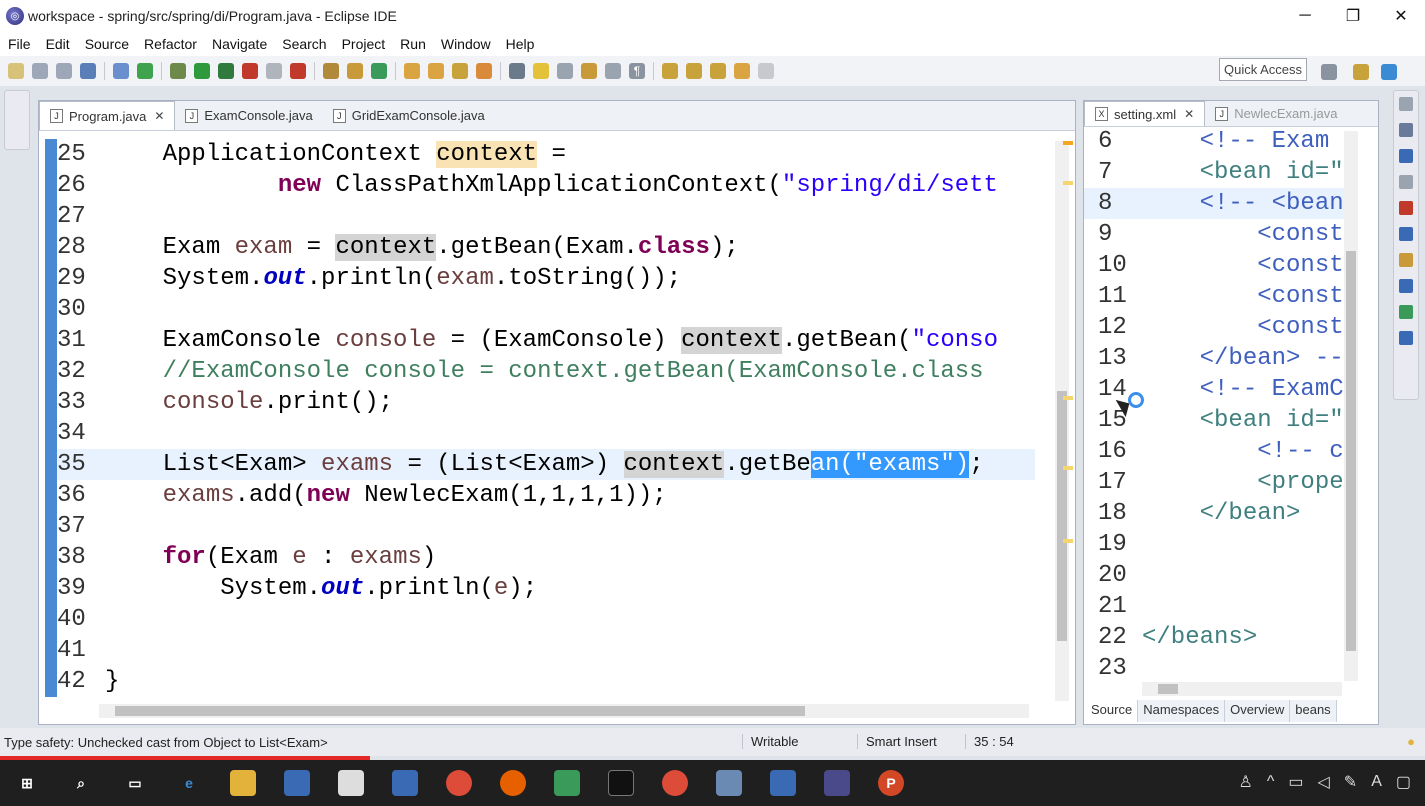 The width and height of the screenshot is (1425, 806). I want to click on tab-gridexamconsole-java: J GridExamConsole.java, so click(409, 115).